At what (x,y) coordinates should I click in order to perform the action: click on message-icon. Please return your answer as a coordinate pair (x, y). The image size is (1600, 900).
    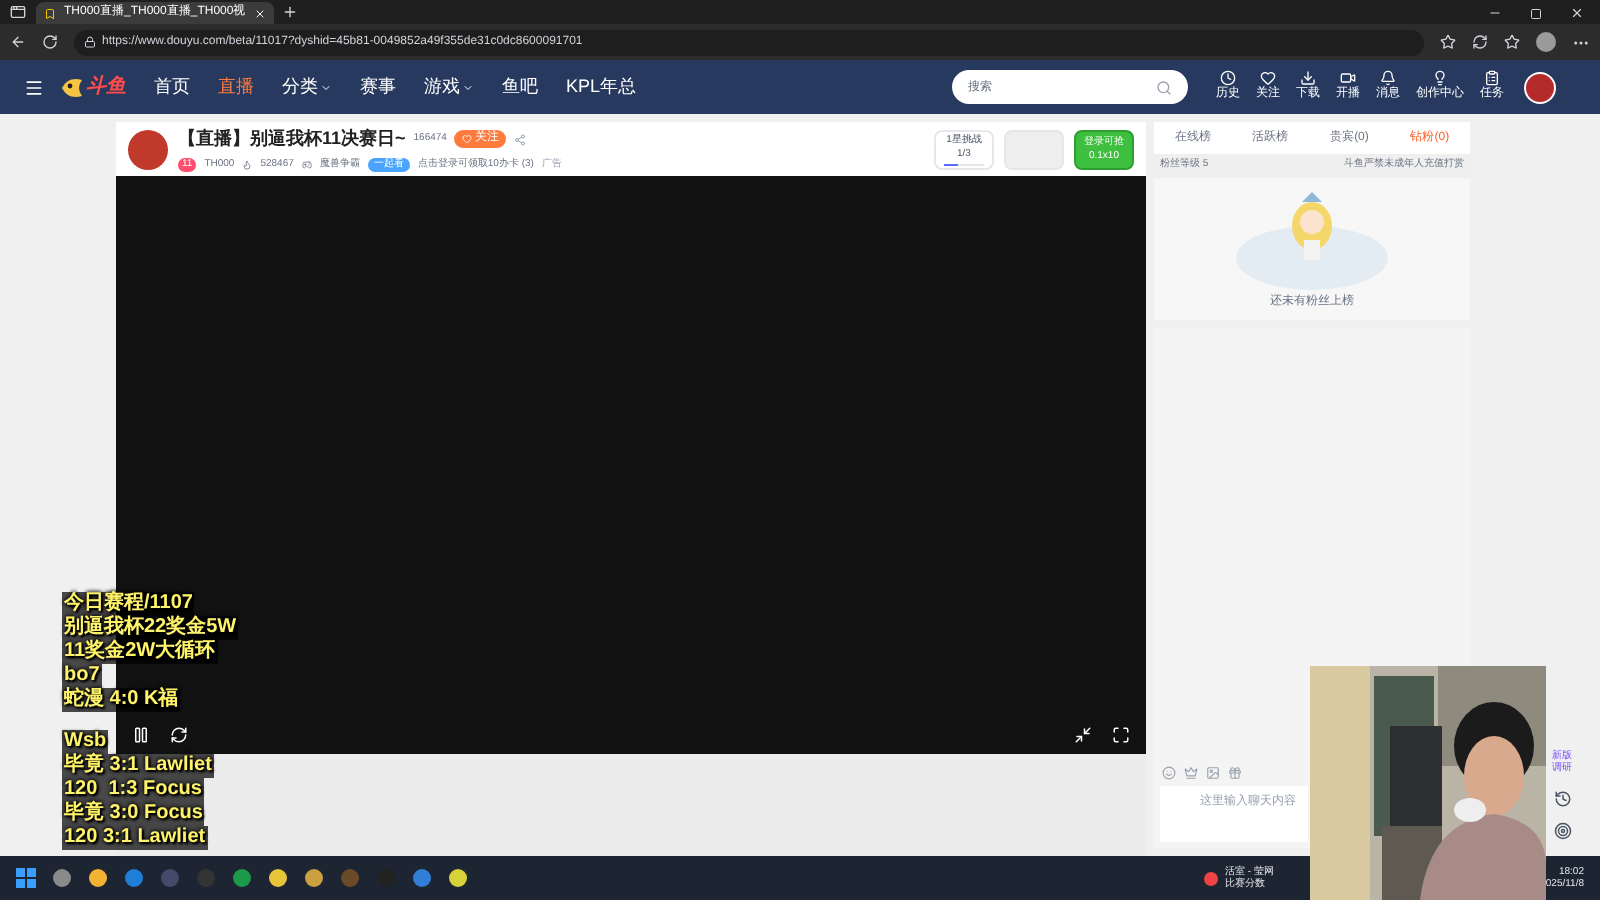
    Looking at the image, I should click on (1388, 78).